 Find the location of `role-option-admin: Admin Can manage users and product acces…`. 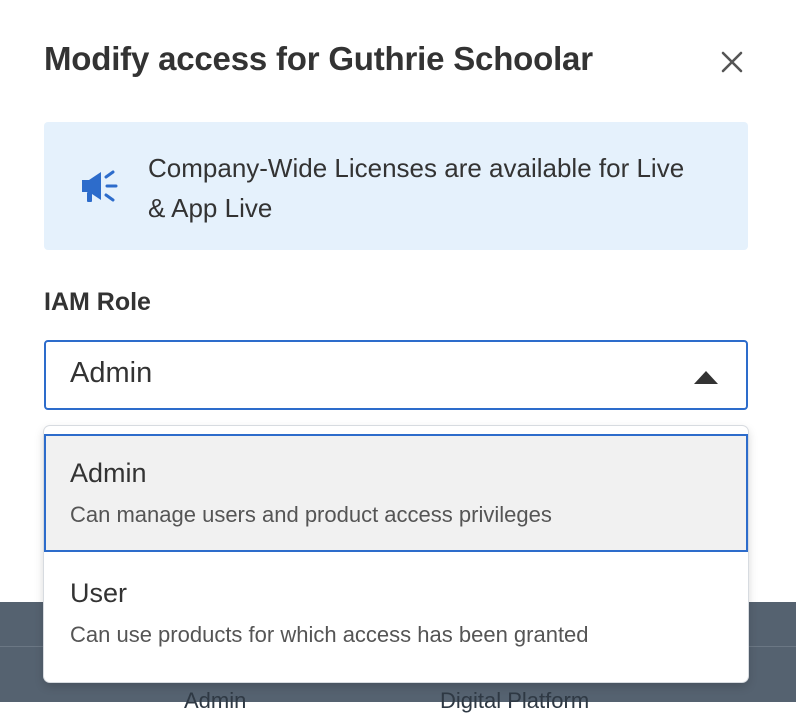

role-option-admin: Admin Can manage users and product acces… is located at coordinates (396, 493).